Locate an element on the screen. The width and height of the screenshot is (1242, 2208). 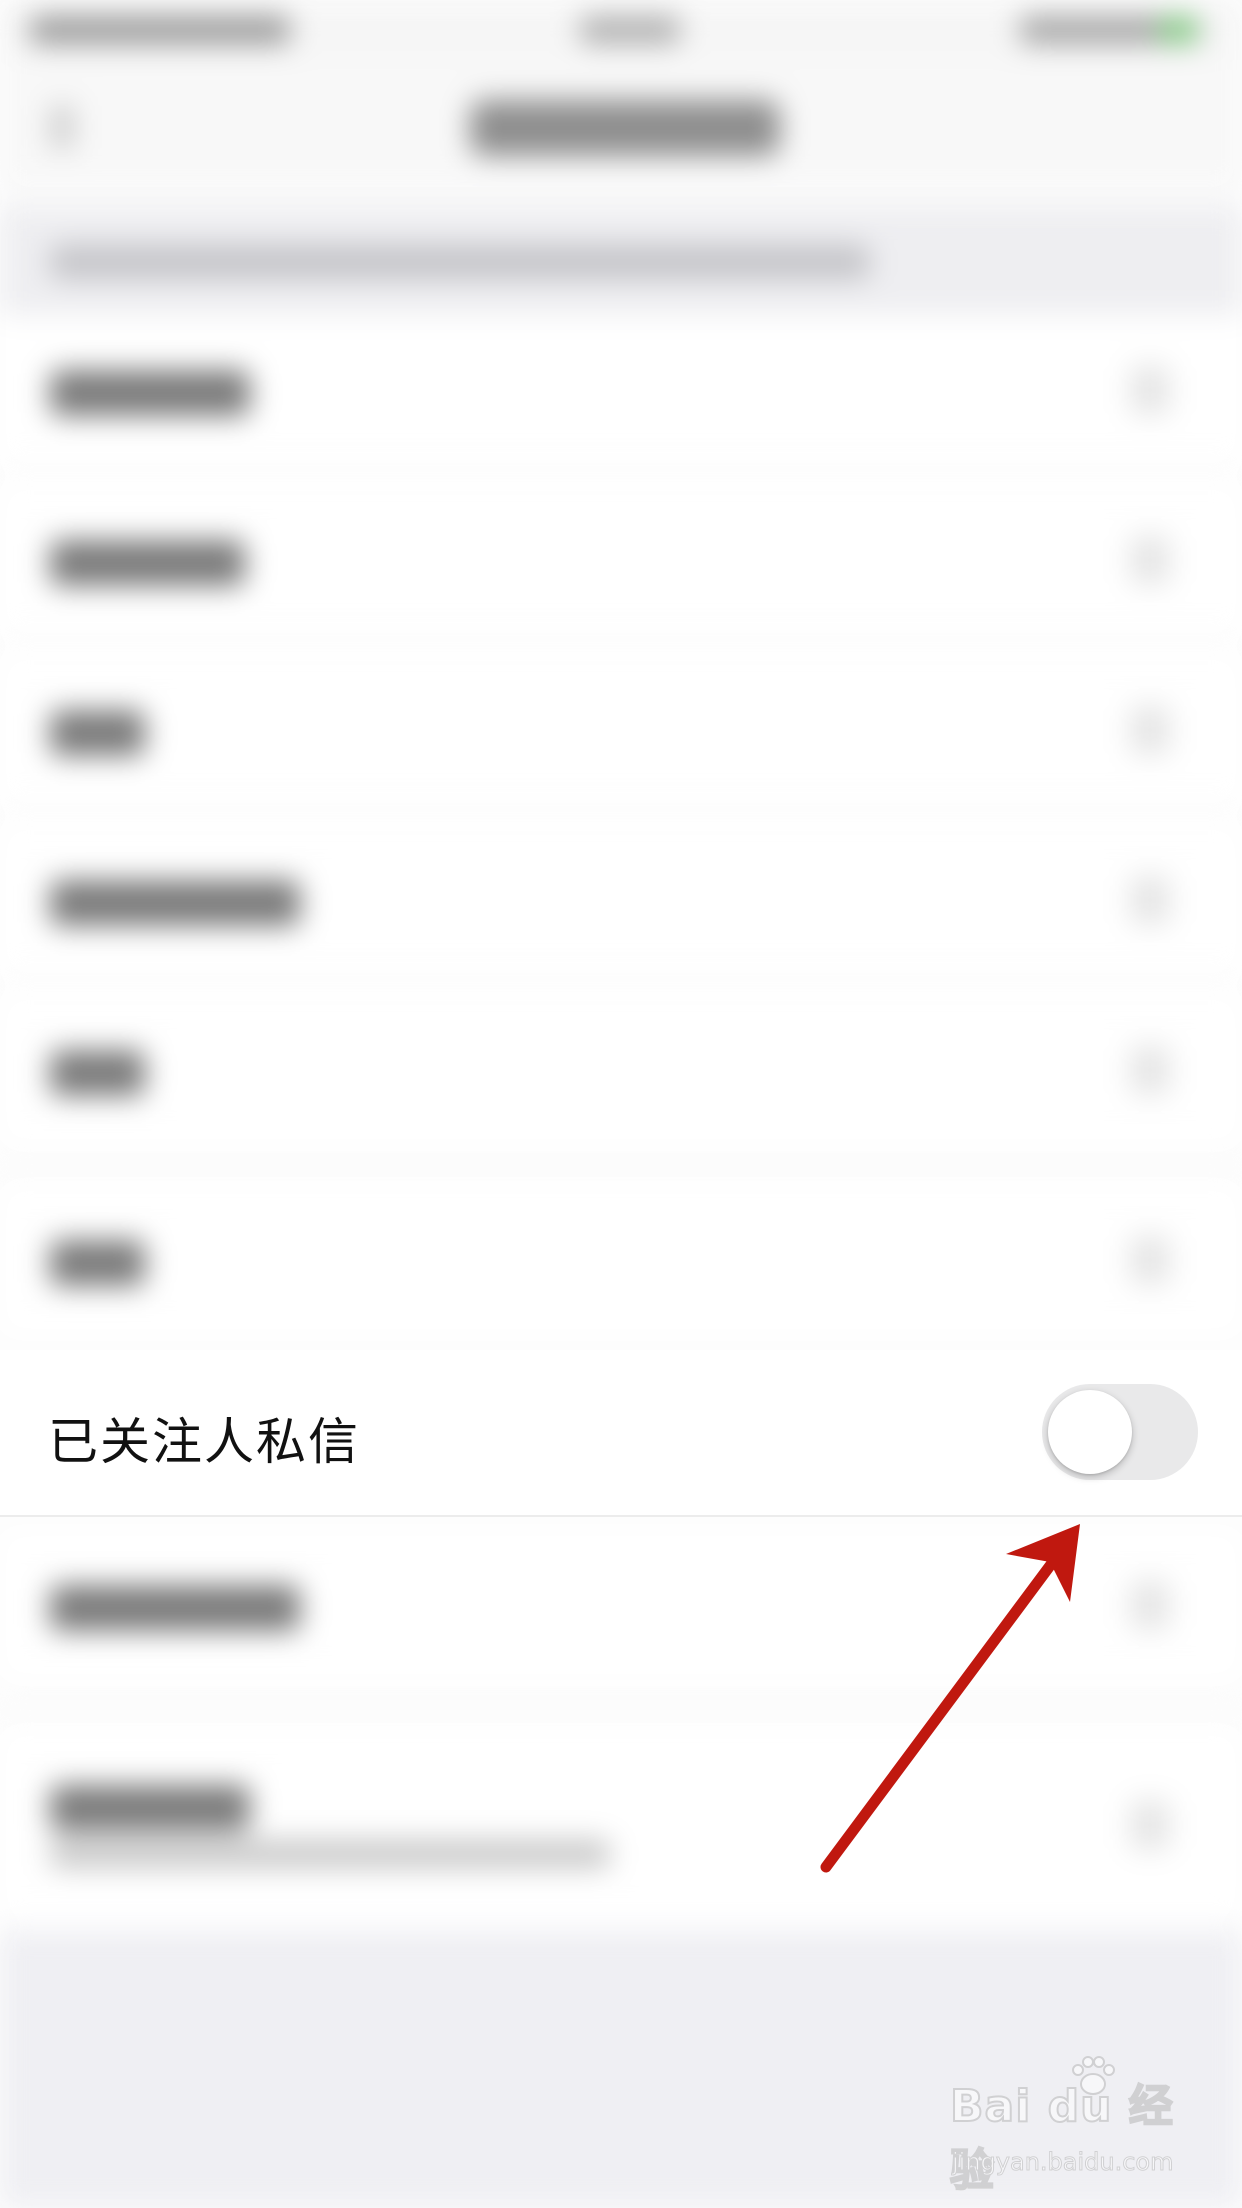
followed-private-message-row: 已关注人私信 is located at coordinates (621, 1432).